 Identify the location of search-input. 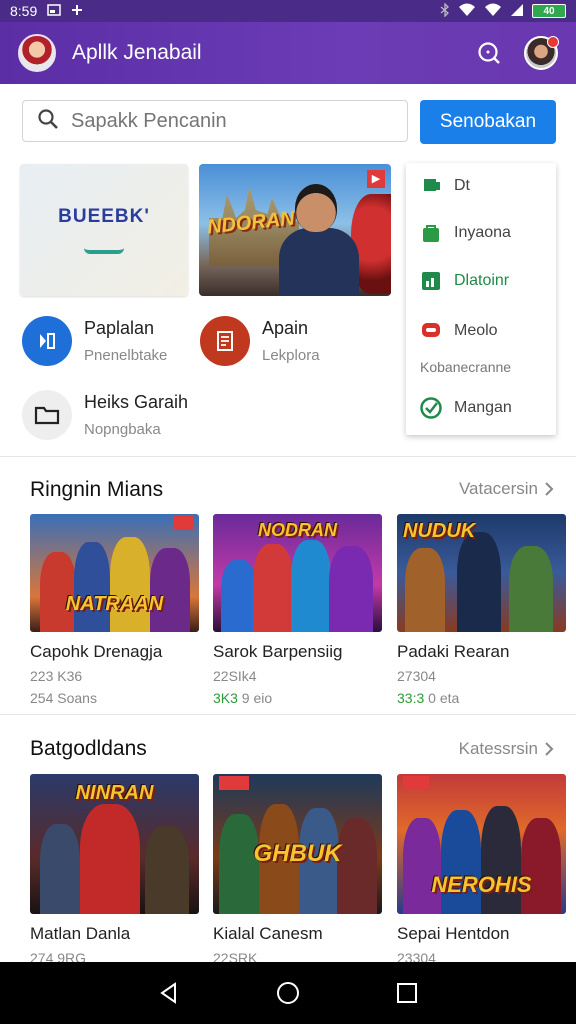
(221, 121).